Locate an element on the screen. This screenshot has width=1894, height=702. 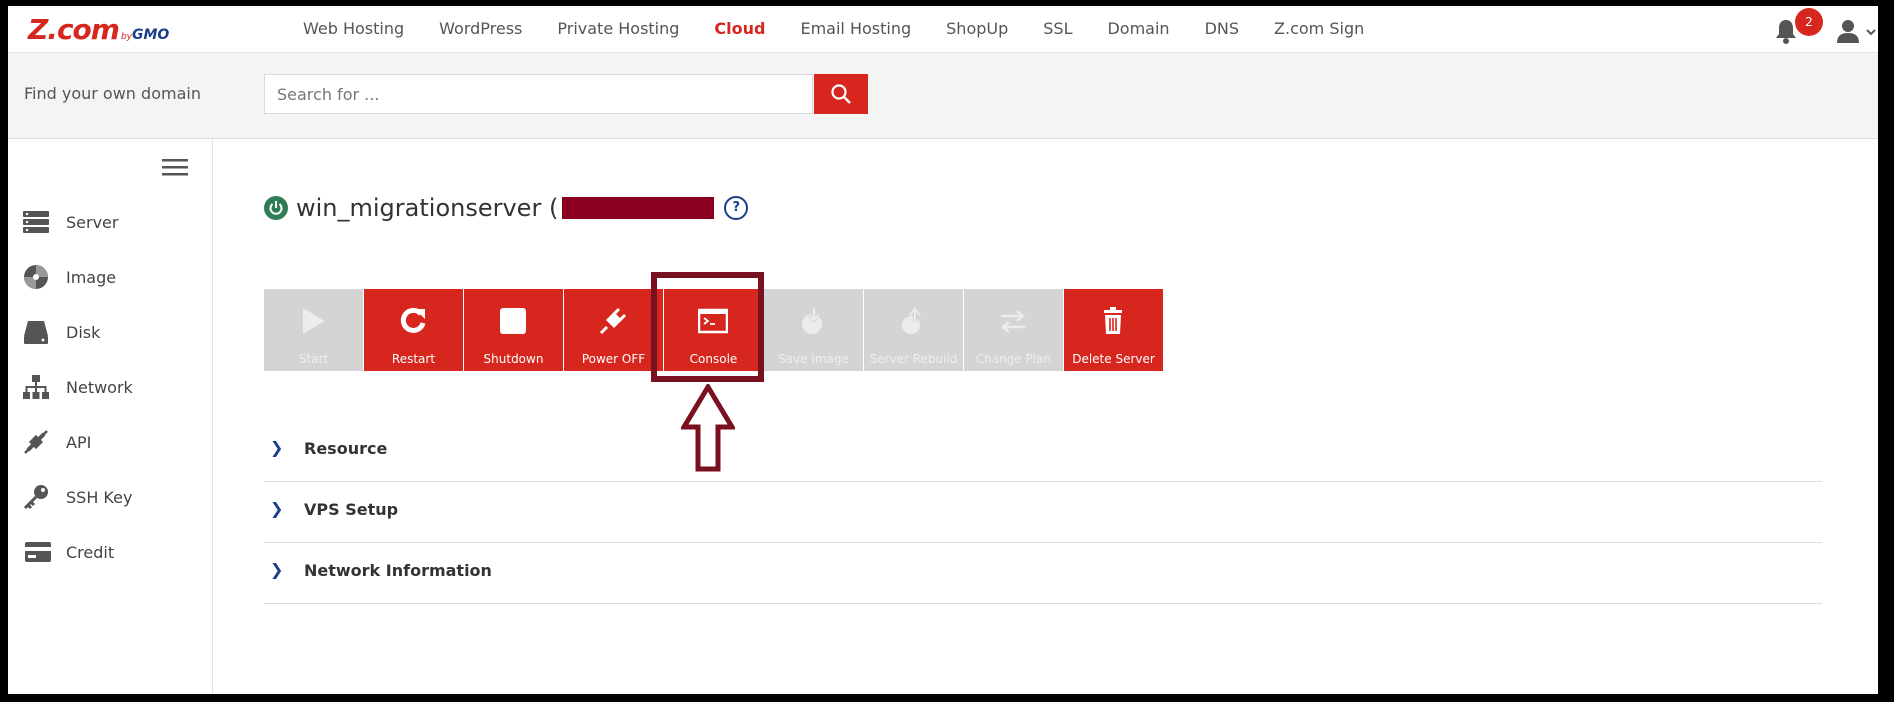
server-rebuild-button: Server Rebuild is located at coordinates (913, 330).